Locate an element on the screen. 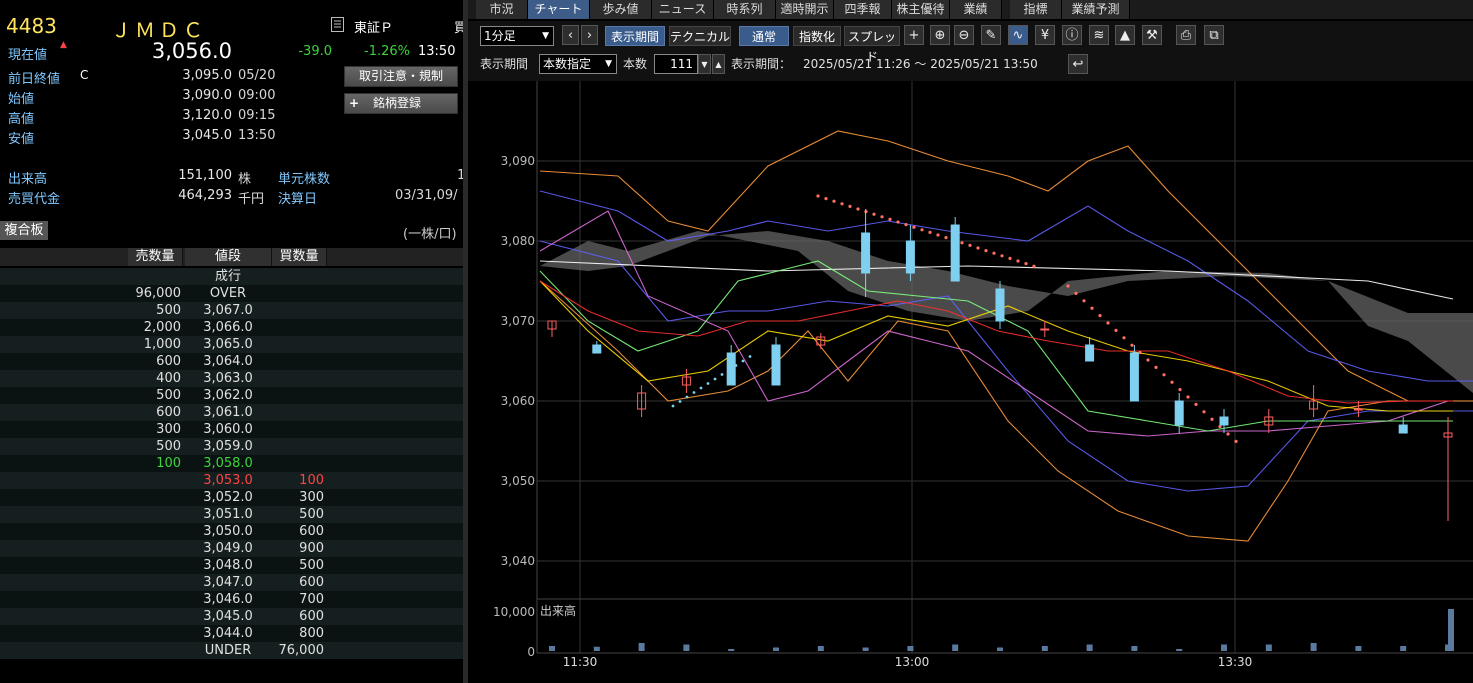 This screenshot has height=683, width=1473. chart-type-icon: ∿ is located at coordinates (1018, 35).